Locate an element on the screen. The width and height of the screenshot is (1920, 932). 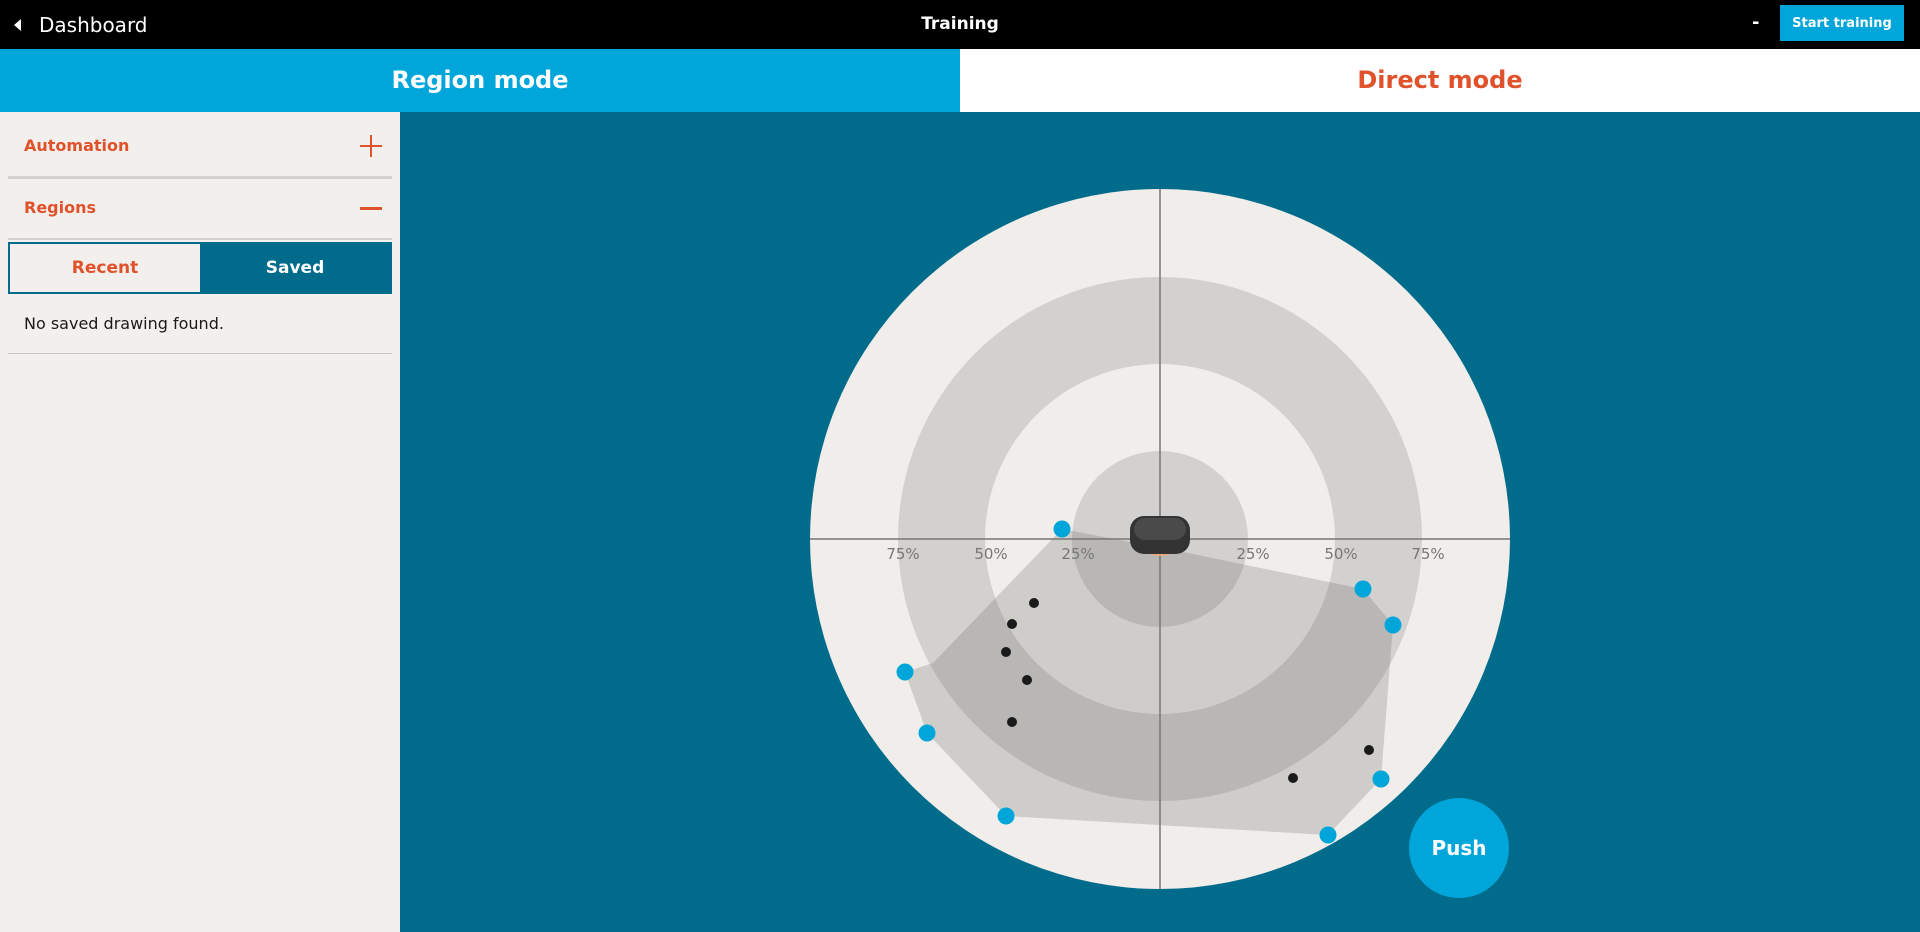
regions-tabs: Recent Saved is located at coordinates (200, 268).